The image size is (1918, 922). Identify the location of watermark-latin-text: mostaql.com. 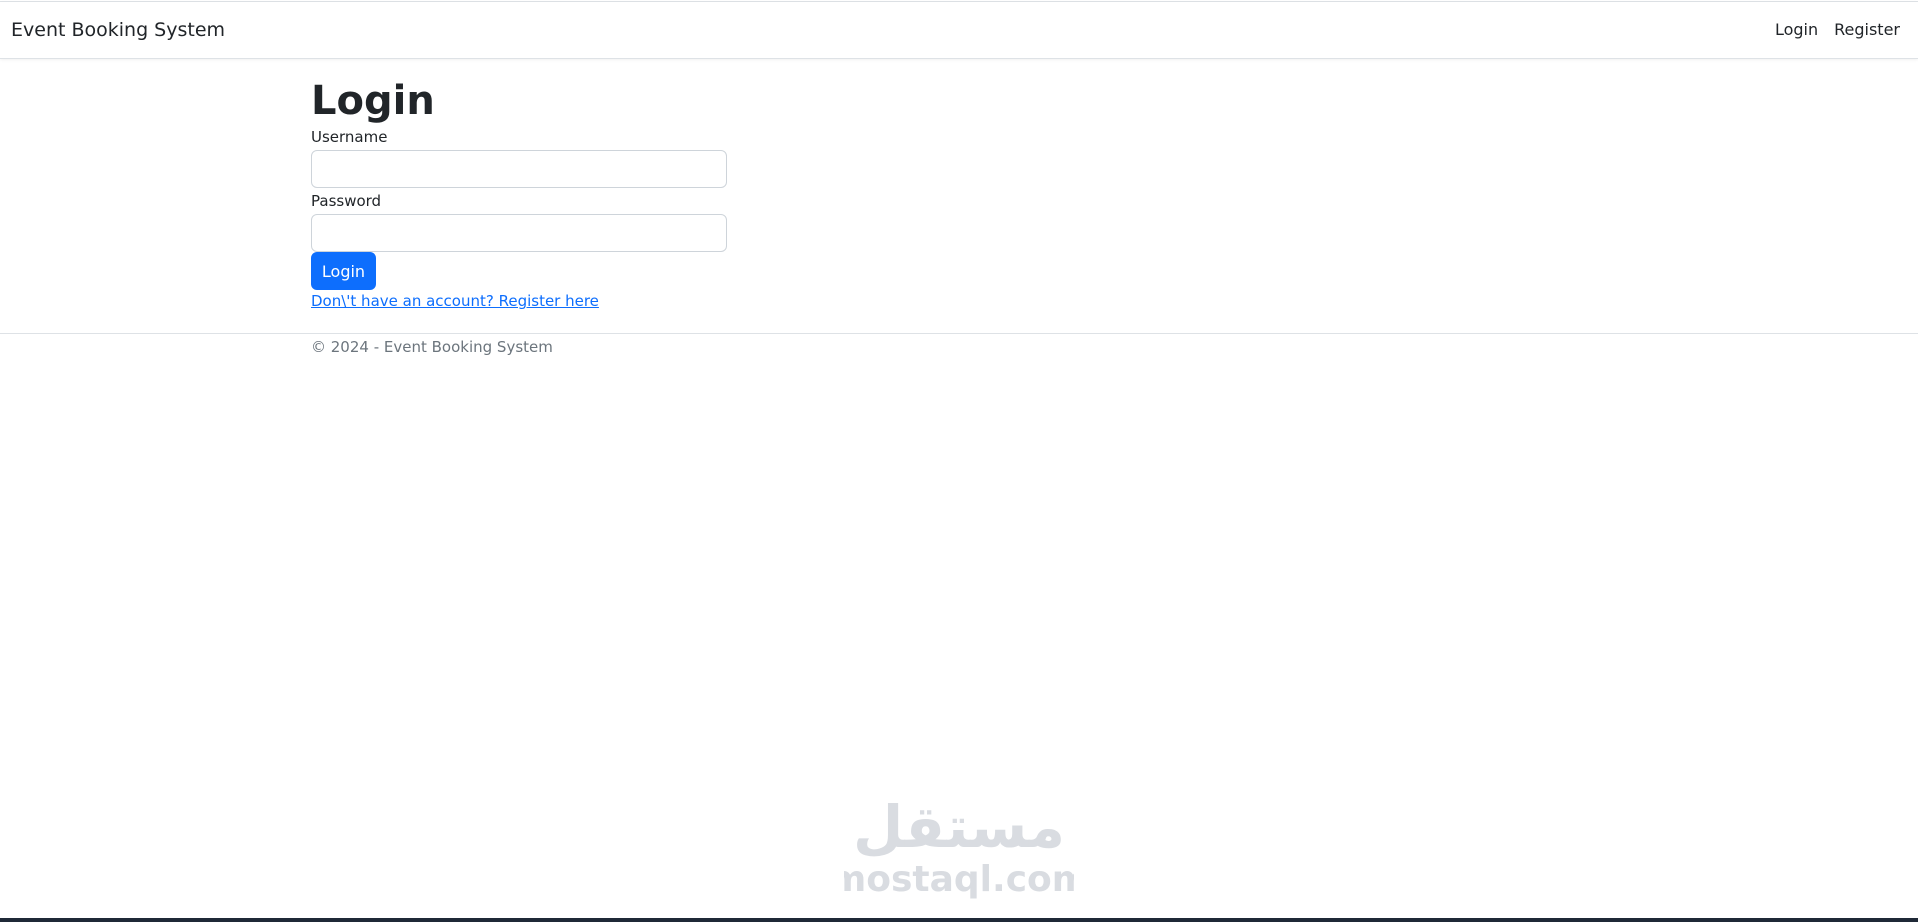
(959, 879).